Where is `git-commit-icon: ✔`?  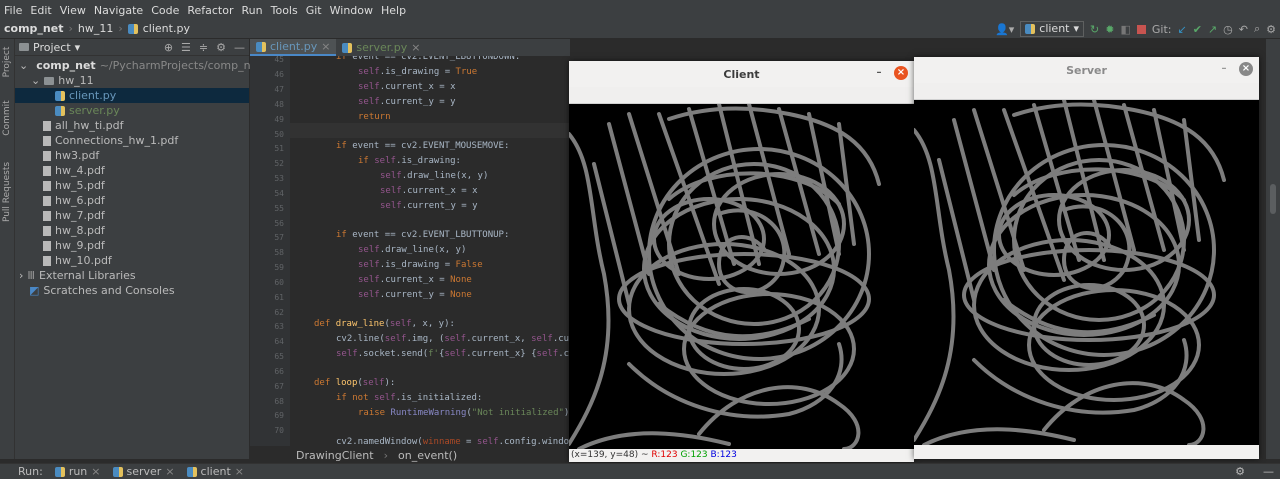
git-commit-icon: ✔ is located at coordinates (1197, 29).